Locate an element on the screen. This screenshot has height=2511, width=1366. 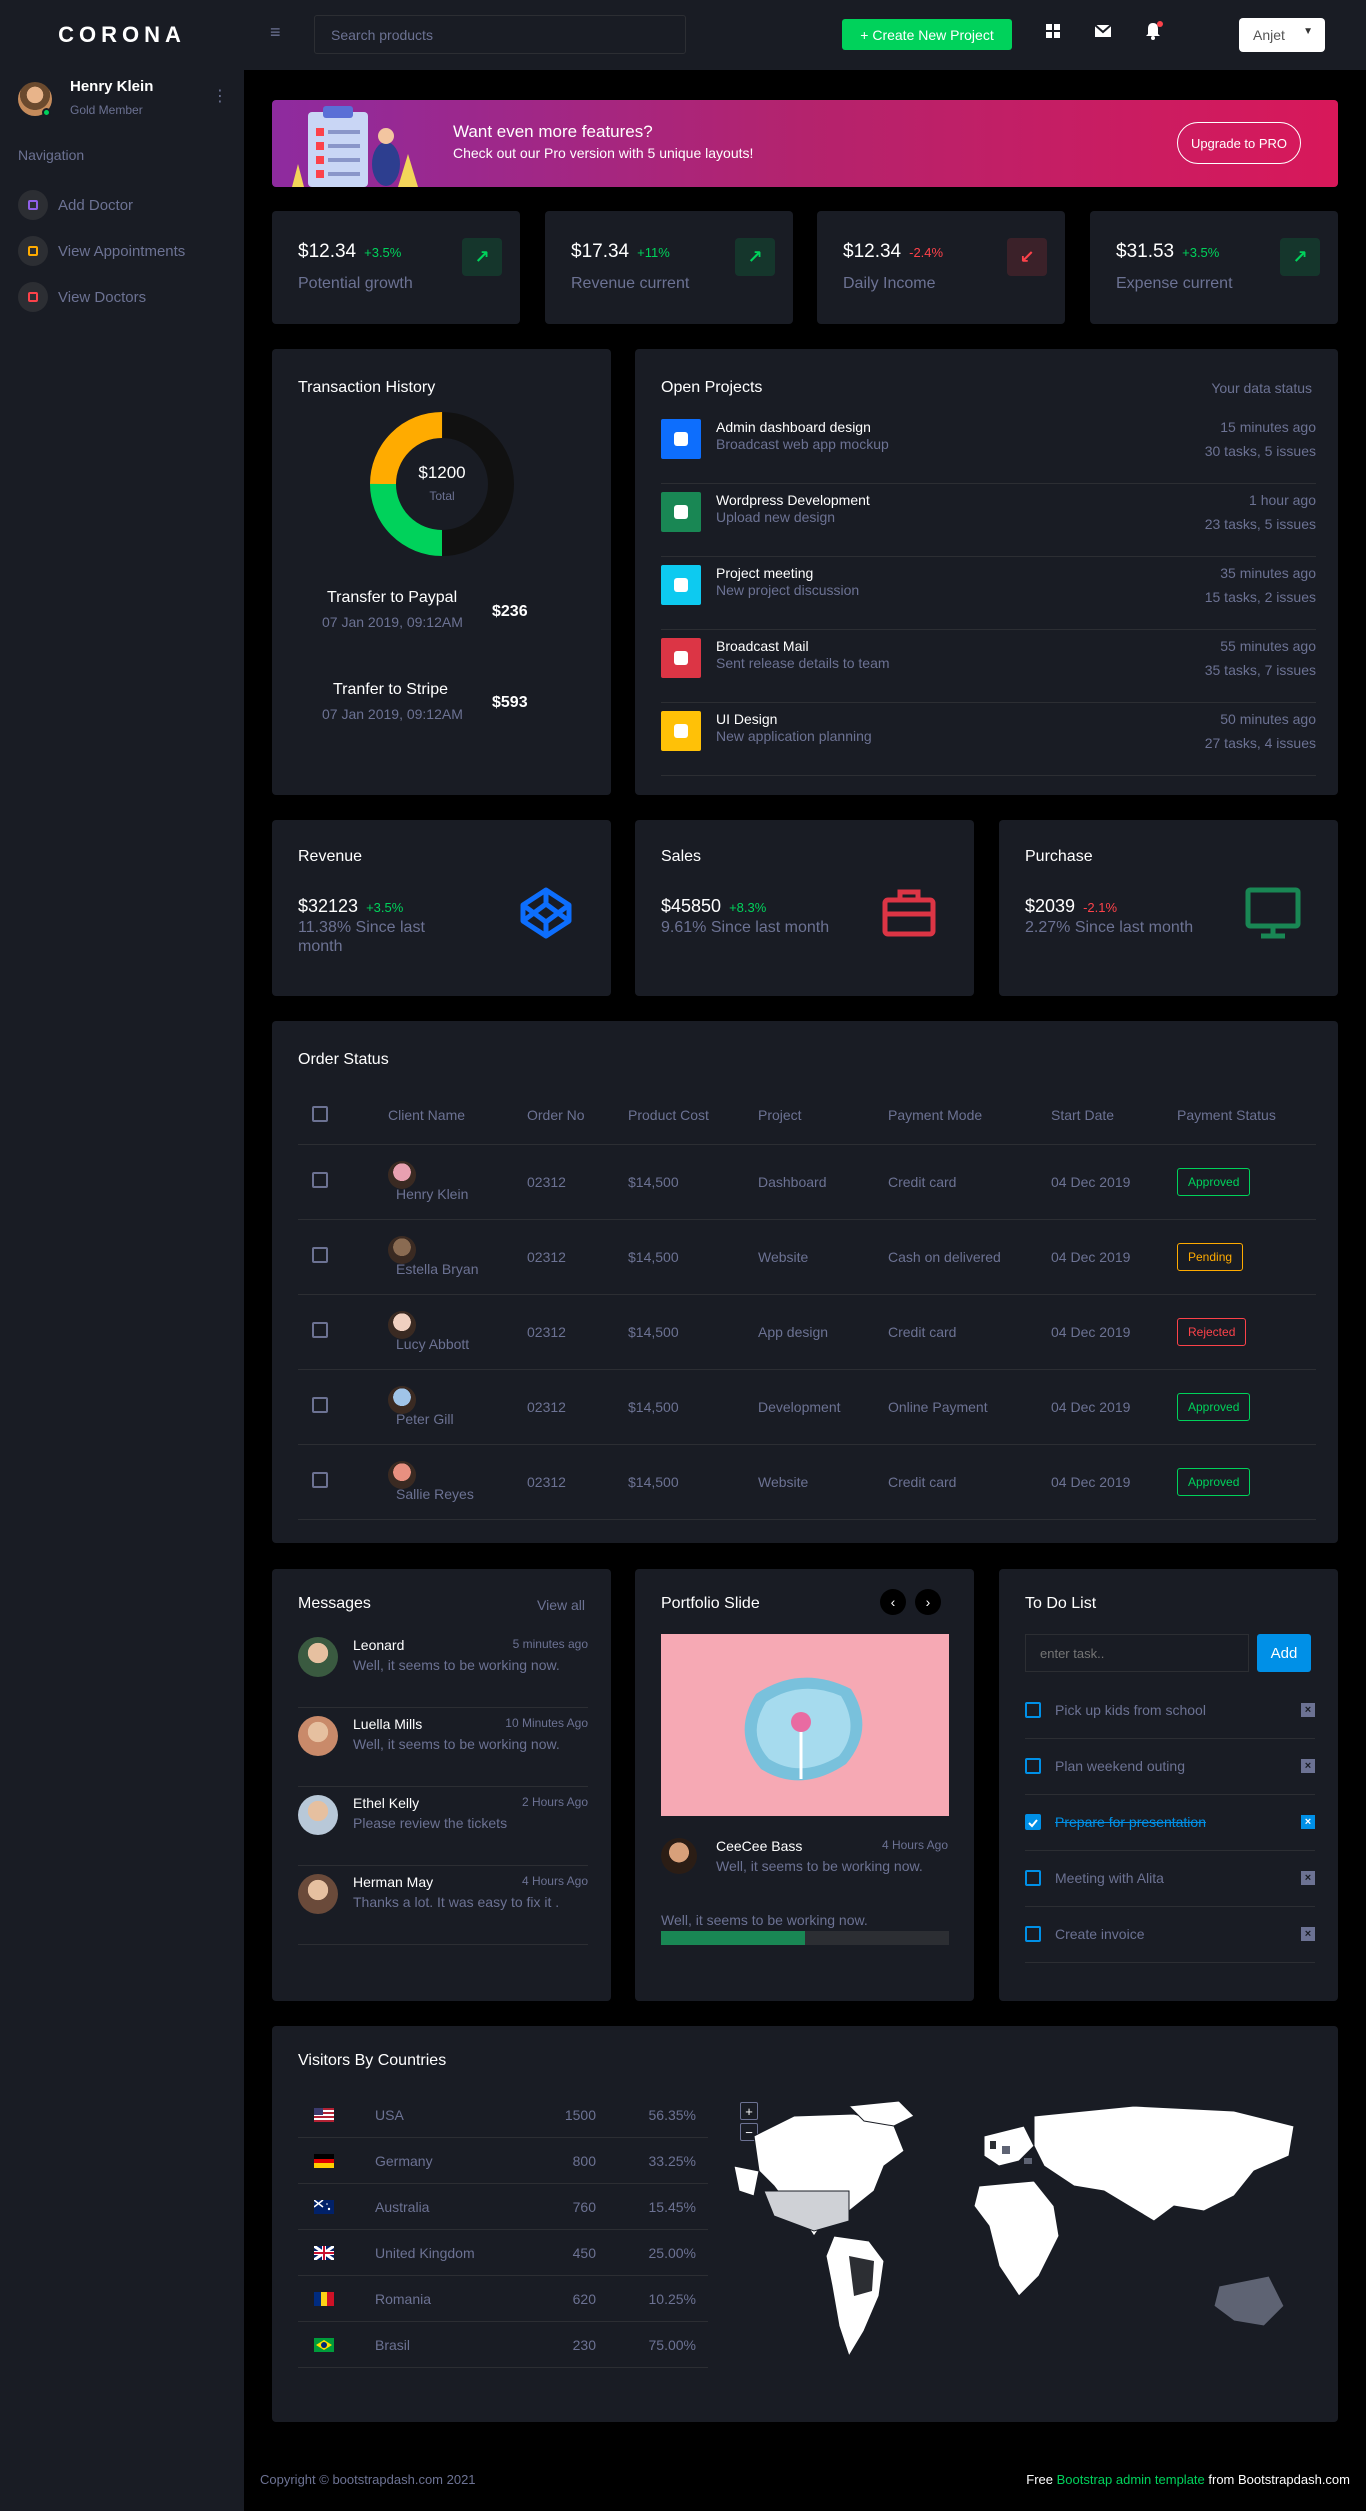
mail-icon is located at coordinates (1103, 31).